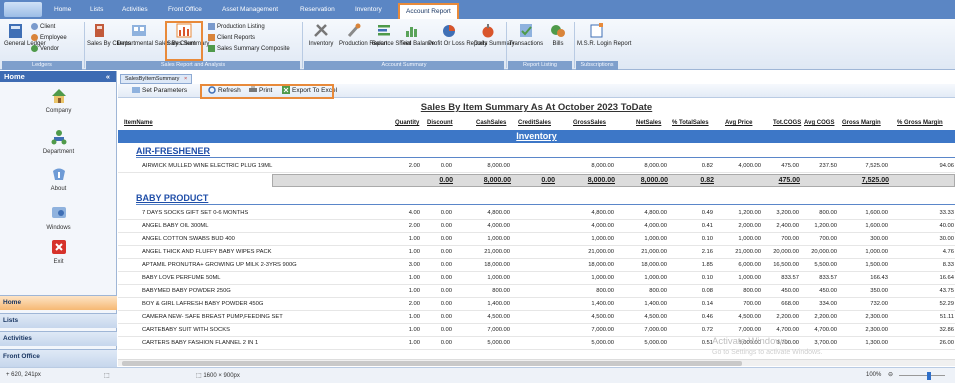 The width and height of the screenshot is (955, 383). Describe the element at coordinates (58, 178) in the screenshot. I see `sidebar-item-about: About` at that location.